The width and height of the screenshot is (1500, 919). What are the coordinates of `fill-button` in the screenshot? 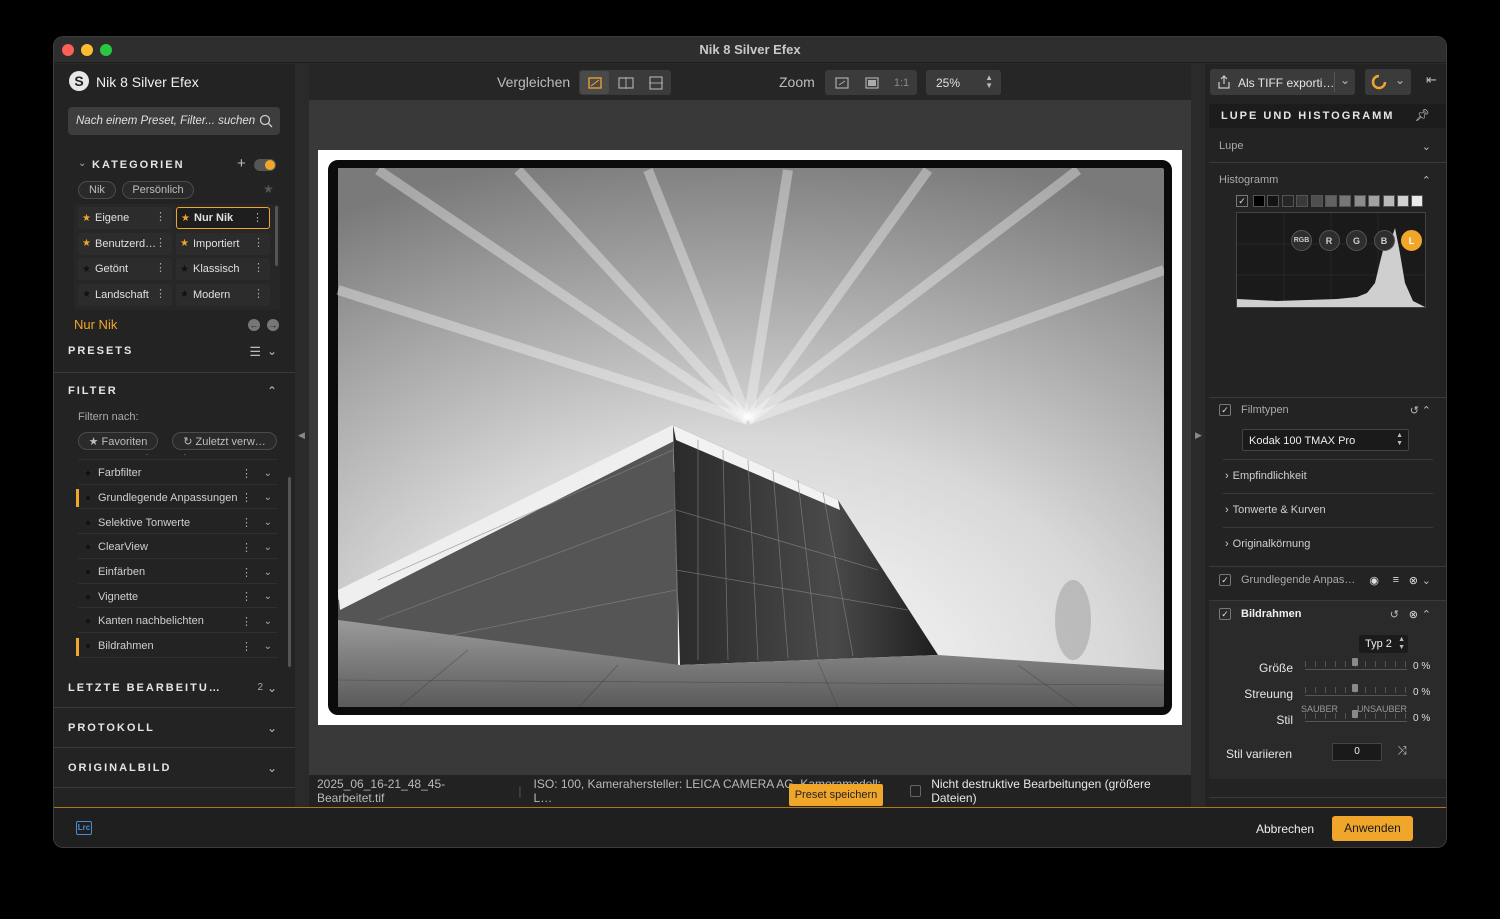 It's located at (871, 82).